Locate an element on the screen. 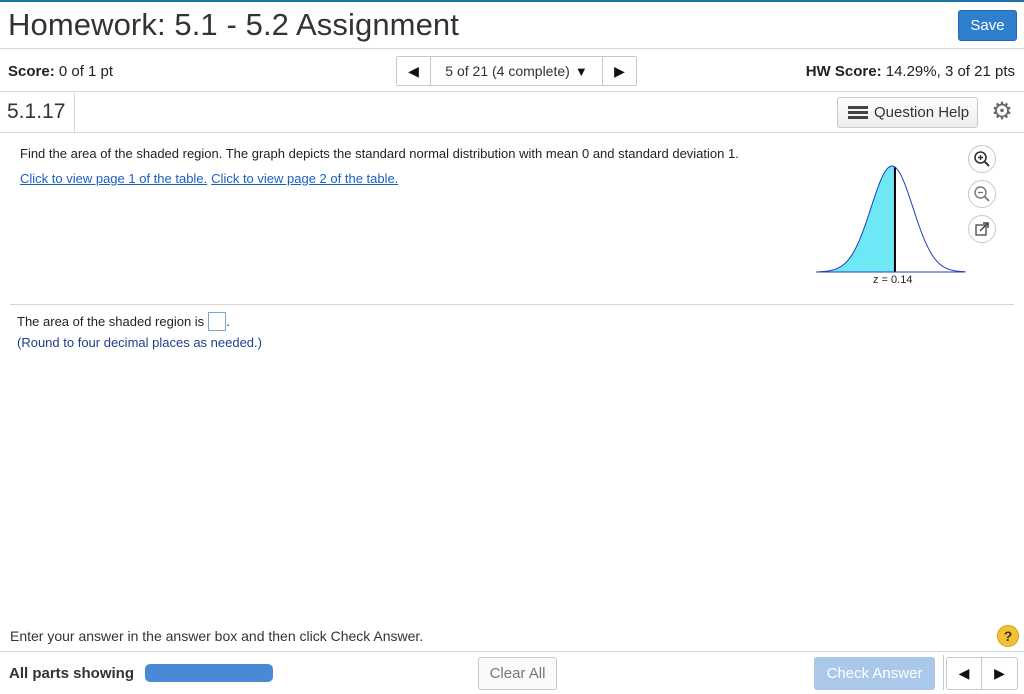 The image size is (1024, 694). shaded-region is located at coordinates (856, 219).